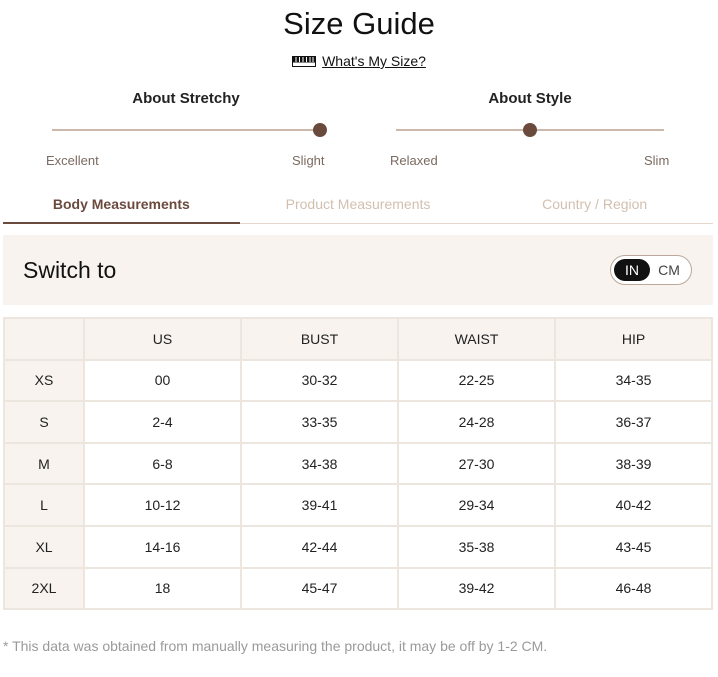 The height and width of the screenshot is (677, 718). What do you see at coordinates (633, 339) in the screenshot?
I see `header-hip: HIP` at bounding box center [633, 339].